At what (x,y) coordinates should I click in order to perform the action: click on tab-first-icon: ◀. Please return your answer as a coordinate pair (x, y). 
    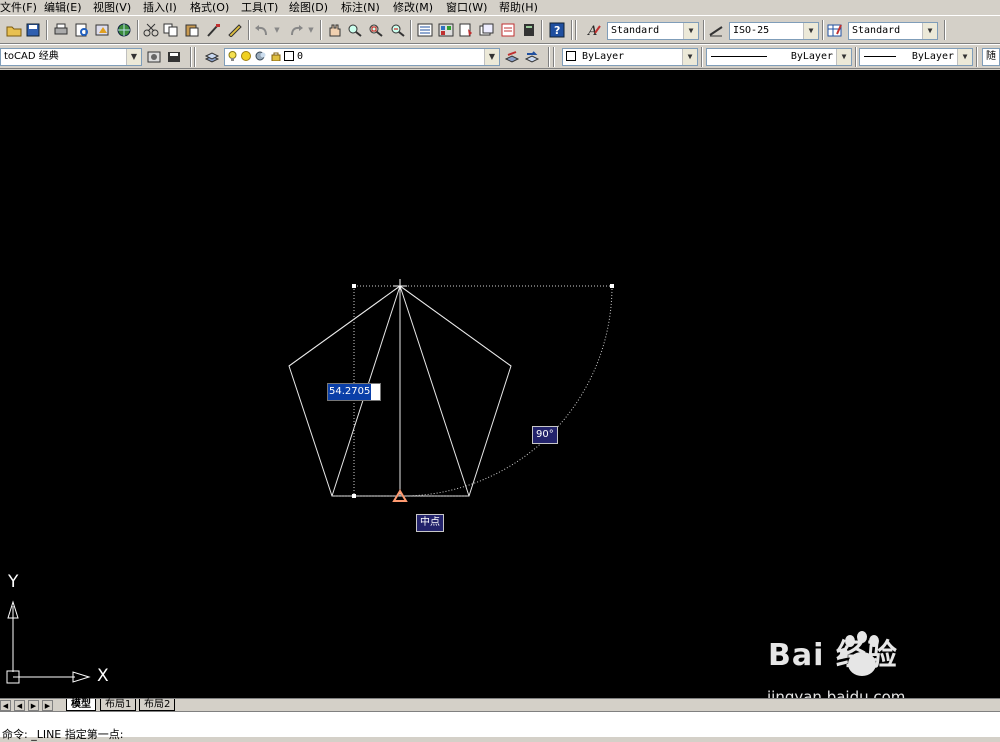
    Looking at the image, I should click on (5, 705).